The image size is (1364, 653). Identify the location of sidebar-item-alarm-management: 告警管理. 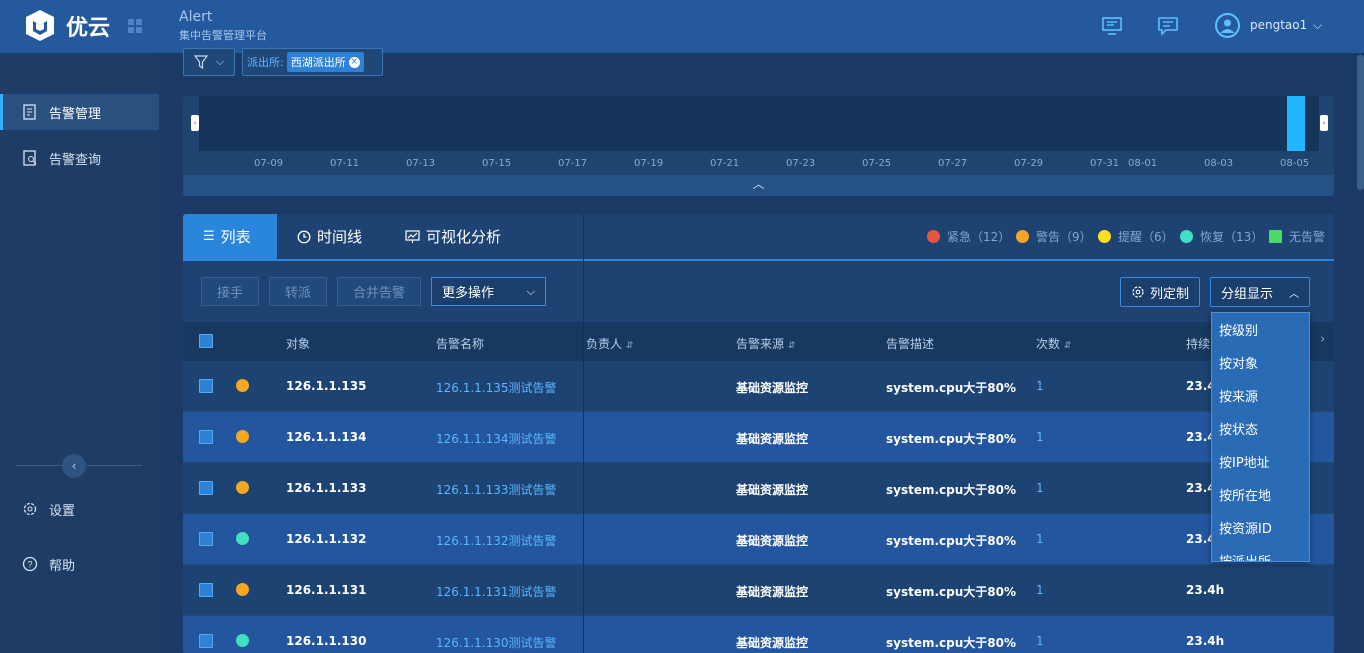
(79, 112).